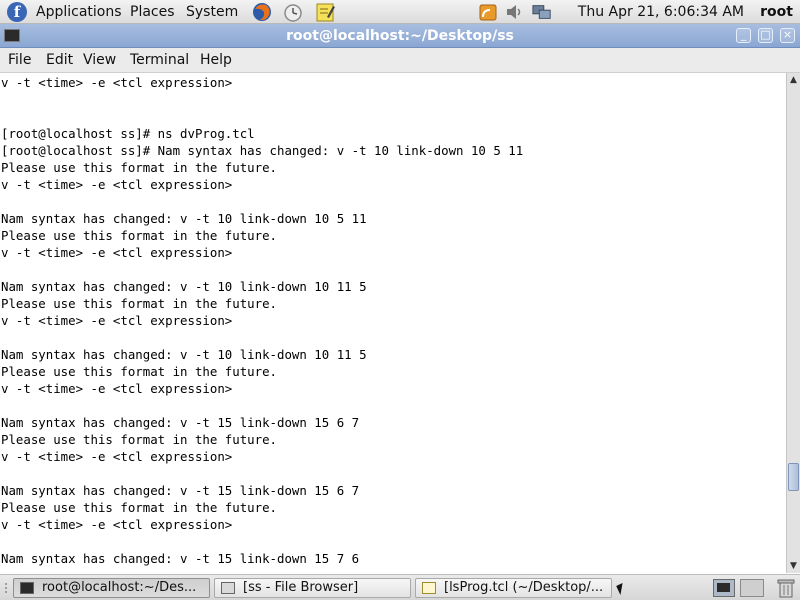  I want to click on scrollbar-thumb, so click(793, 477).